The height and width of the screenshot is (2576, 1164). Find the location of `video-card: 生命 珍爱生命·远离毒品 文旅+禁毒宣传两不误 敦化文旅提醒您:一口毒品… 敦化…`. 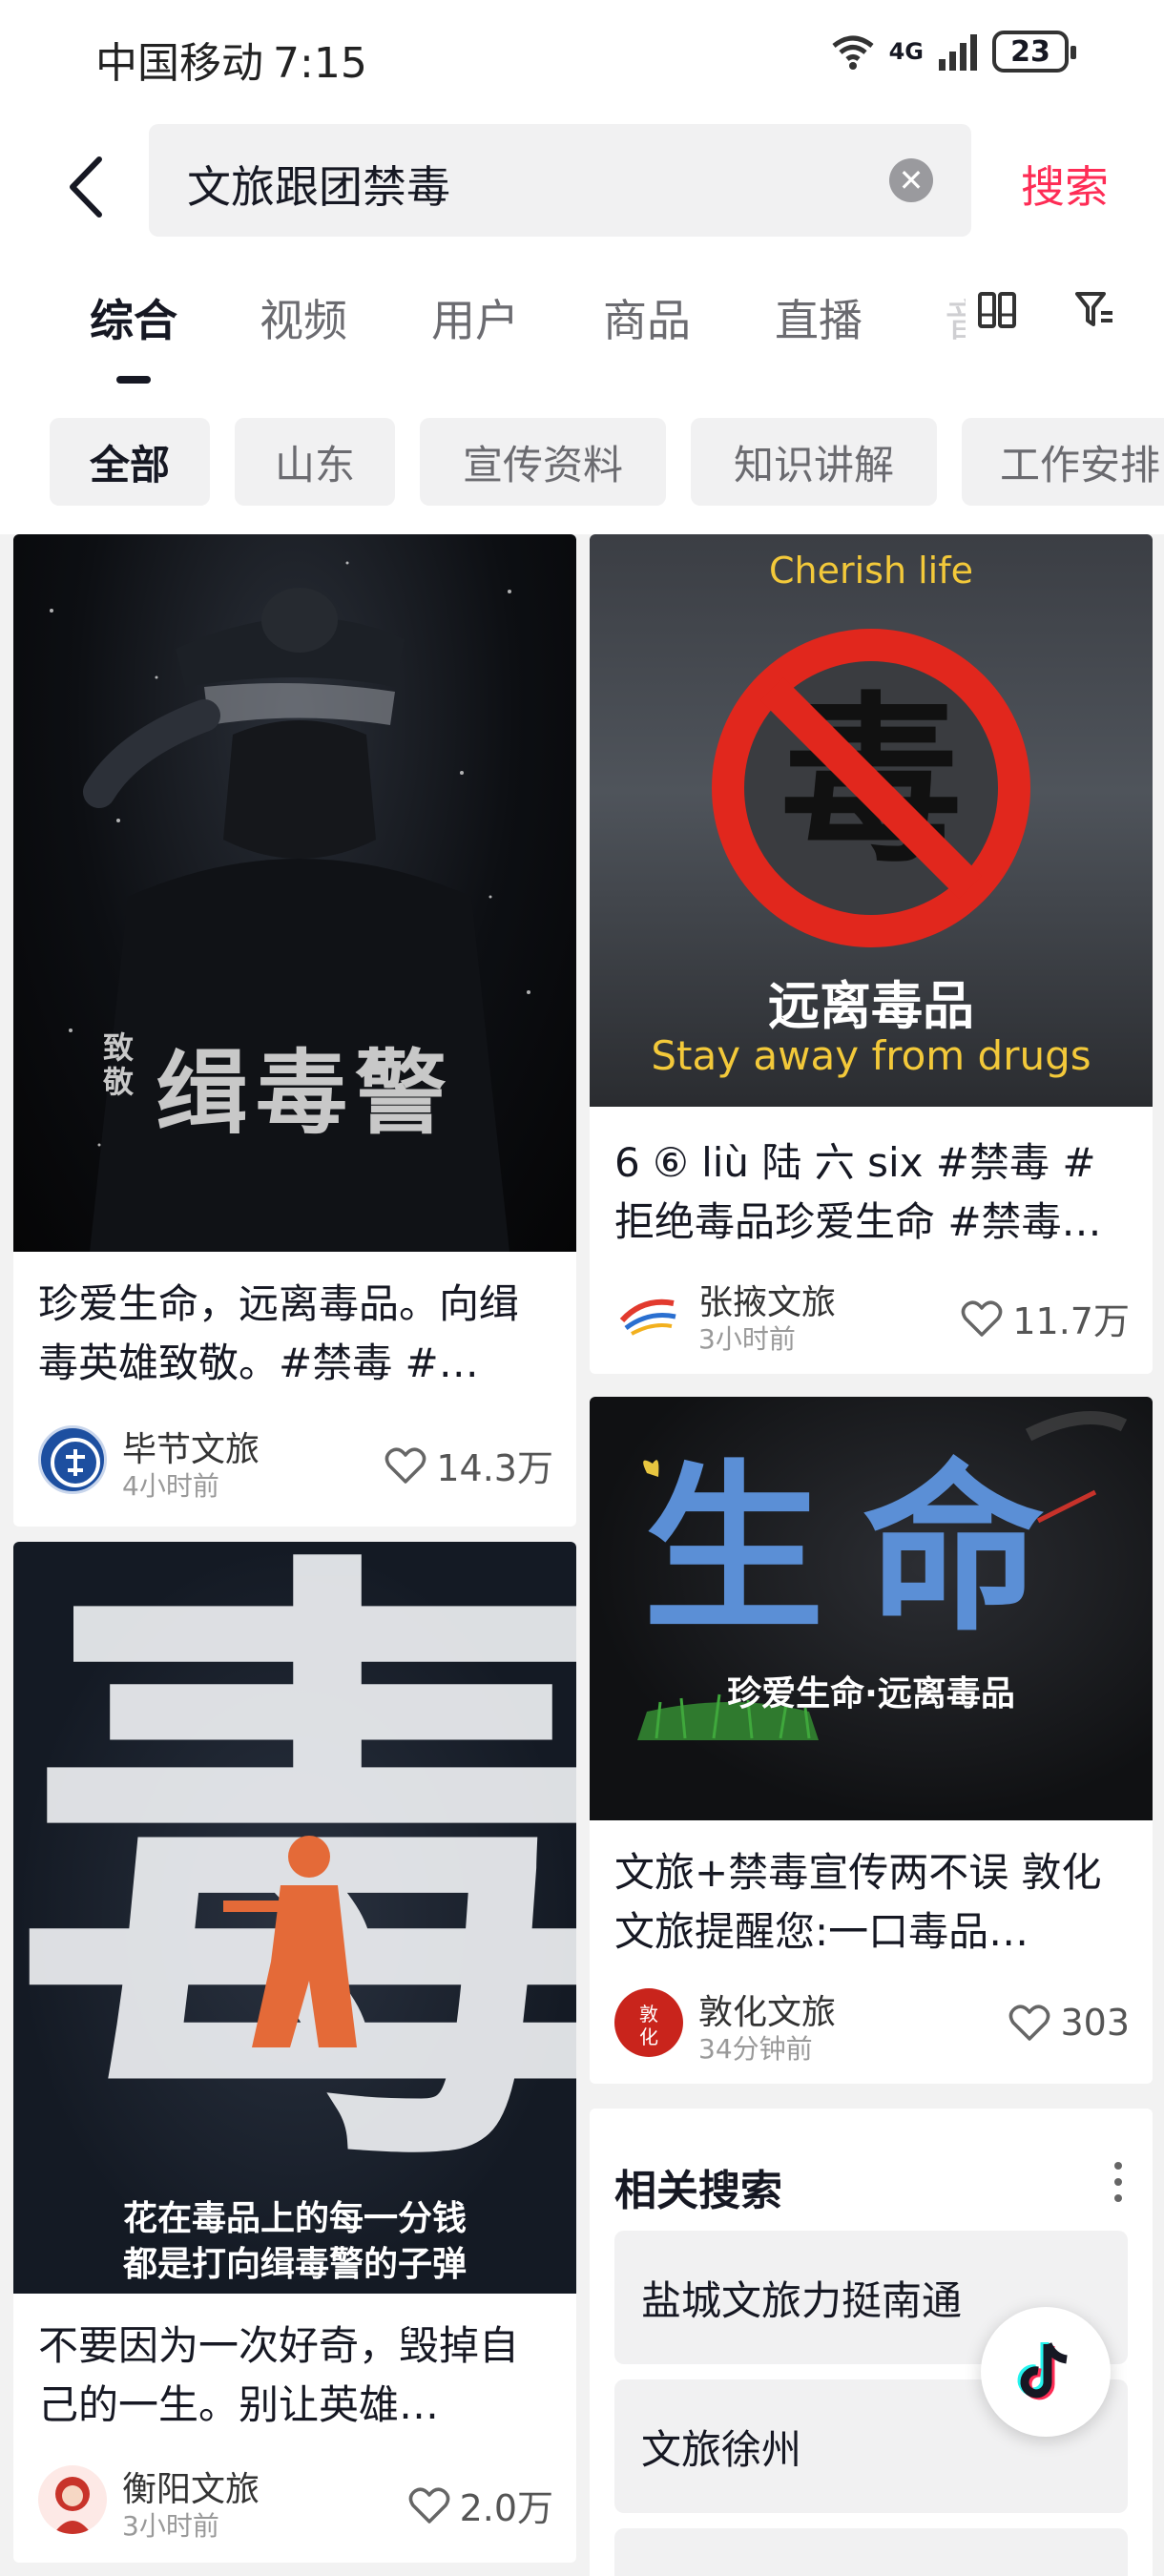

video-card: 生命 珍爱生命·远离毒品 文旅+禁毒宣传两不误 敦化文旅提醒您:一口毒品… 敦化… is located at coordinates (872, 1740).